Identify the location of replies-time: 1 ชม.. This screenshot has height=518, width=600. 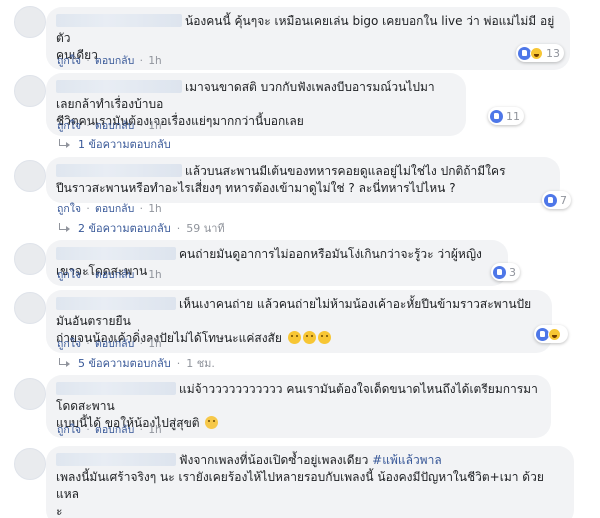
(200, 363).